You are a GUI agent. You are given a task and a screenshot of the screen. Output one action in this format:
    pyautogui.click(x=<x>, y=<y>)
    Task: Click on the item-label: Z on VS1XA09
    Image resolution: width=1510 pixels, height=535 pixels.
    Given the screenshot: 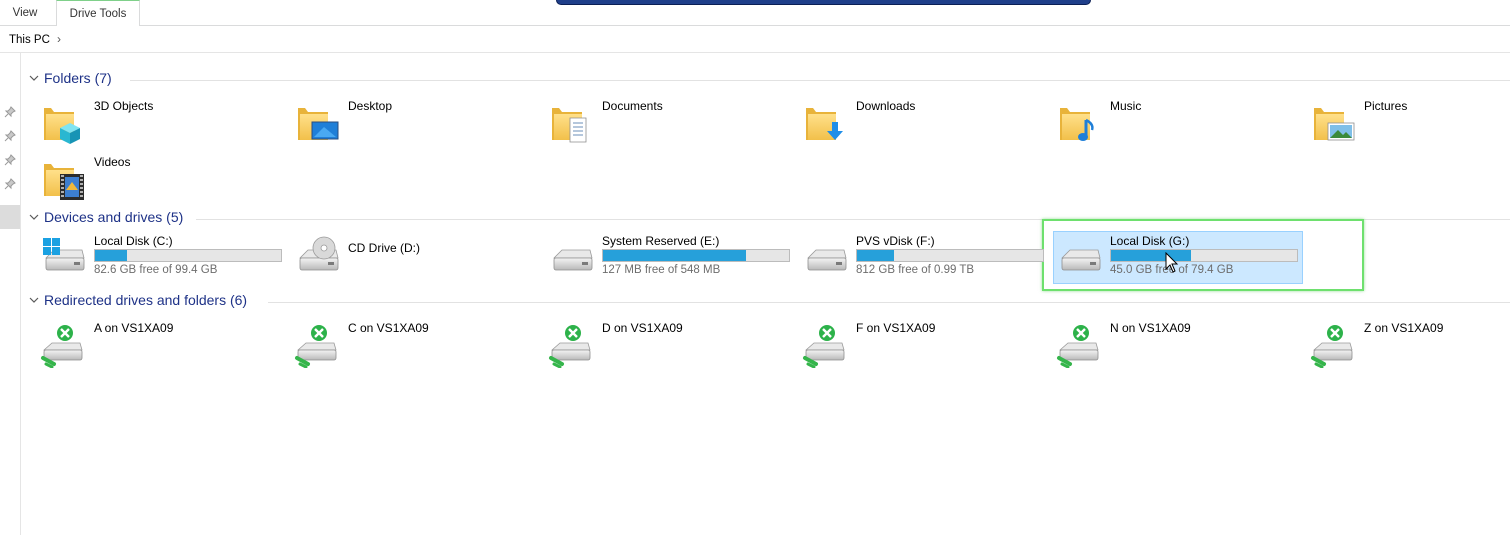 What is the action you would take?
    pyautogui.click(x=1404, y=328)
    